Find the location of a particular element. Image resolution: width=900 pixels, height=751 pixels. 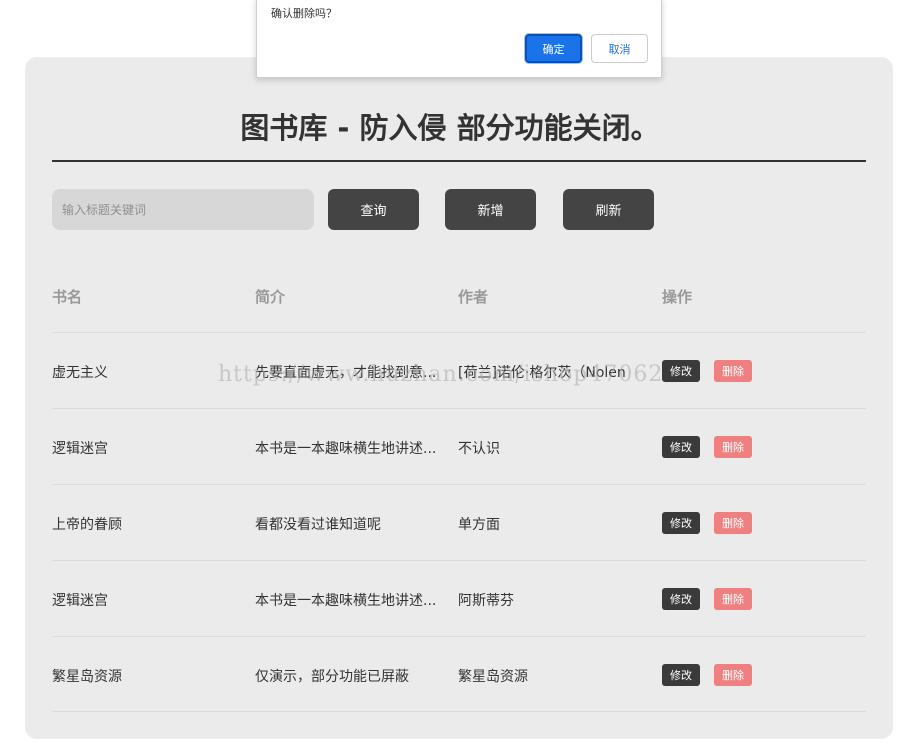

dialog-message: 确认删除吗？ is located at coordinates (304, 13).